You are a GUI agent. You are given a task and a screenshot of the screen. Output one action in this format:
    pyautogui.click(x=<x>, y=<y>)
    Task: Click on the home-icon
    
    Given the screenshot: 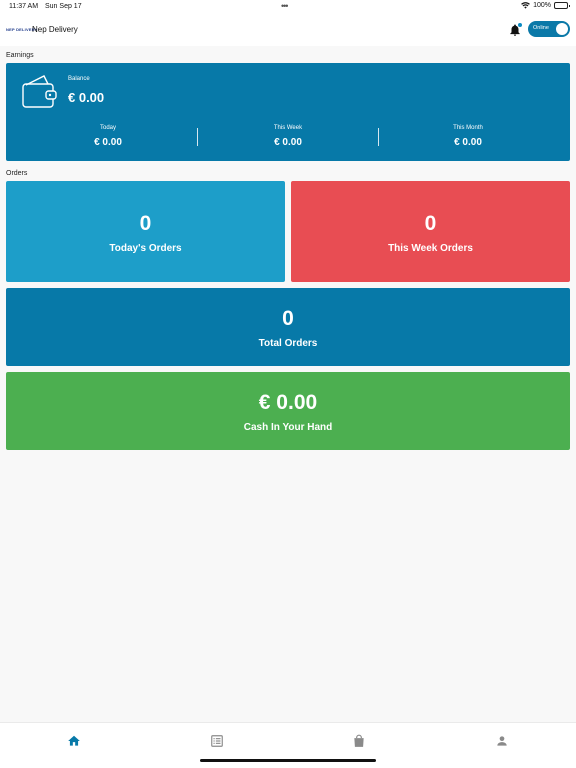 What is the action you would take?
    pyautogui.click(x=74, y=740)
    